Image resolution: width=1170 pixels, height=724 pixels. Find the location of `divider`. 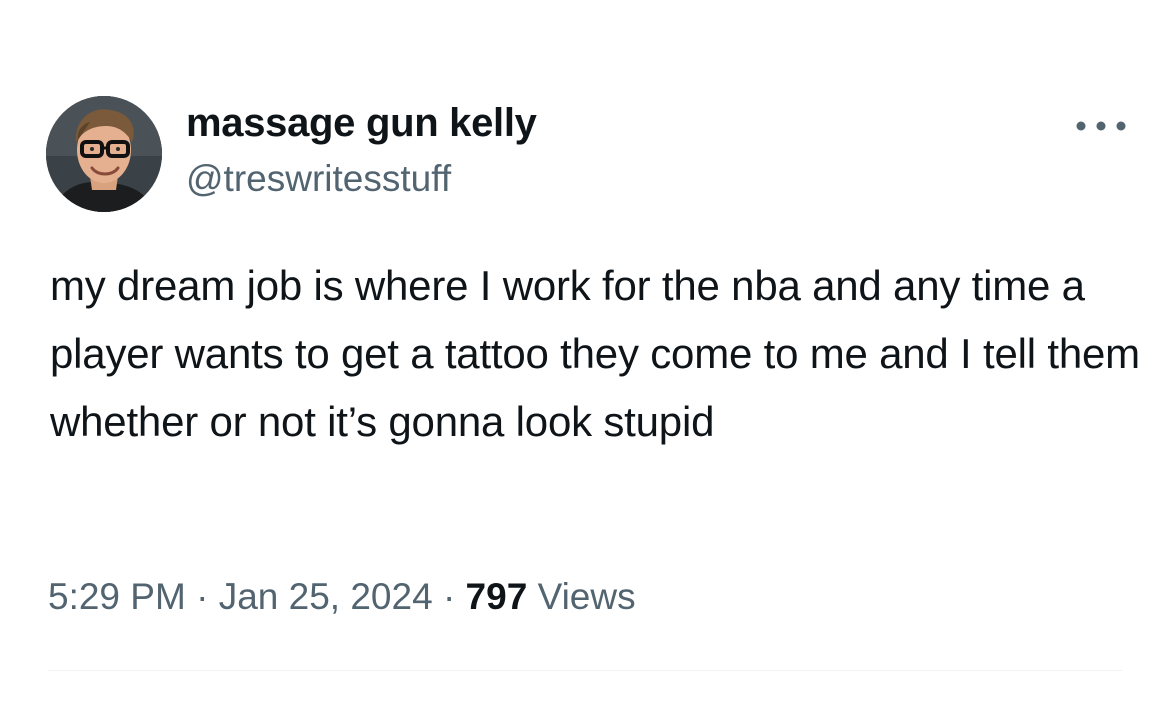

divider is located at coordinates (585, 670).